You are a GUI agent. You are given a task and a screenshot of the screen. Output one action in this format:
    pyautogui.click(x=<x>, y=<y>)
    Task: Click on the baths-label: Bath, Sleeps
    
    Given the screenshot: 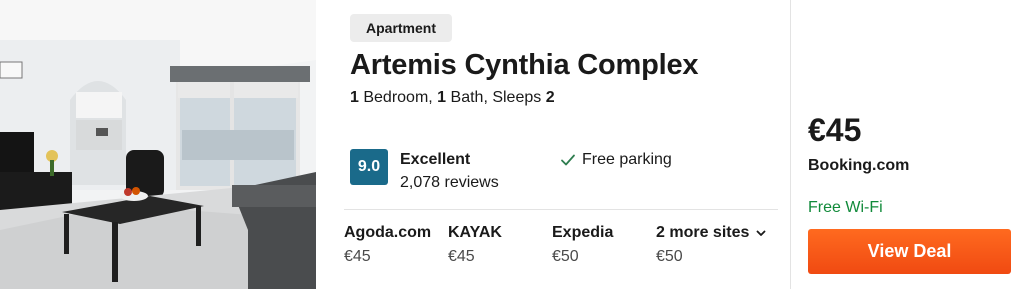 What is the action you would take?
    pyautogui.click(x=496, y=97)
    